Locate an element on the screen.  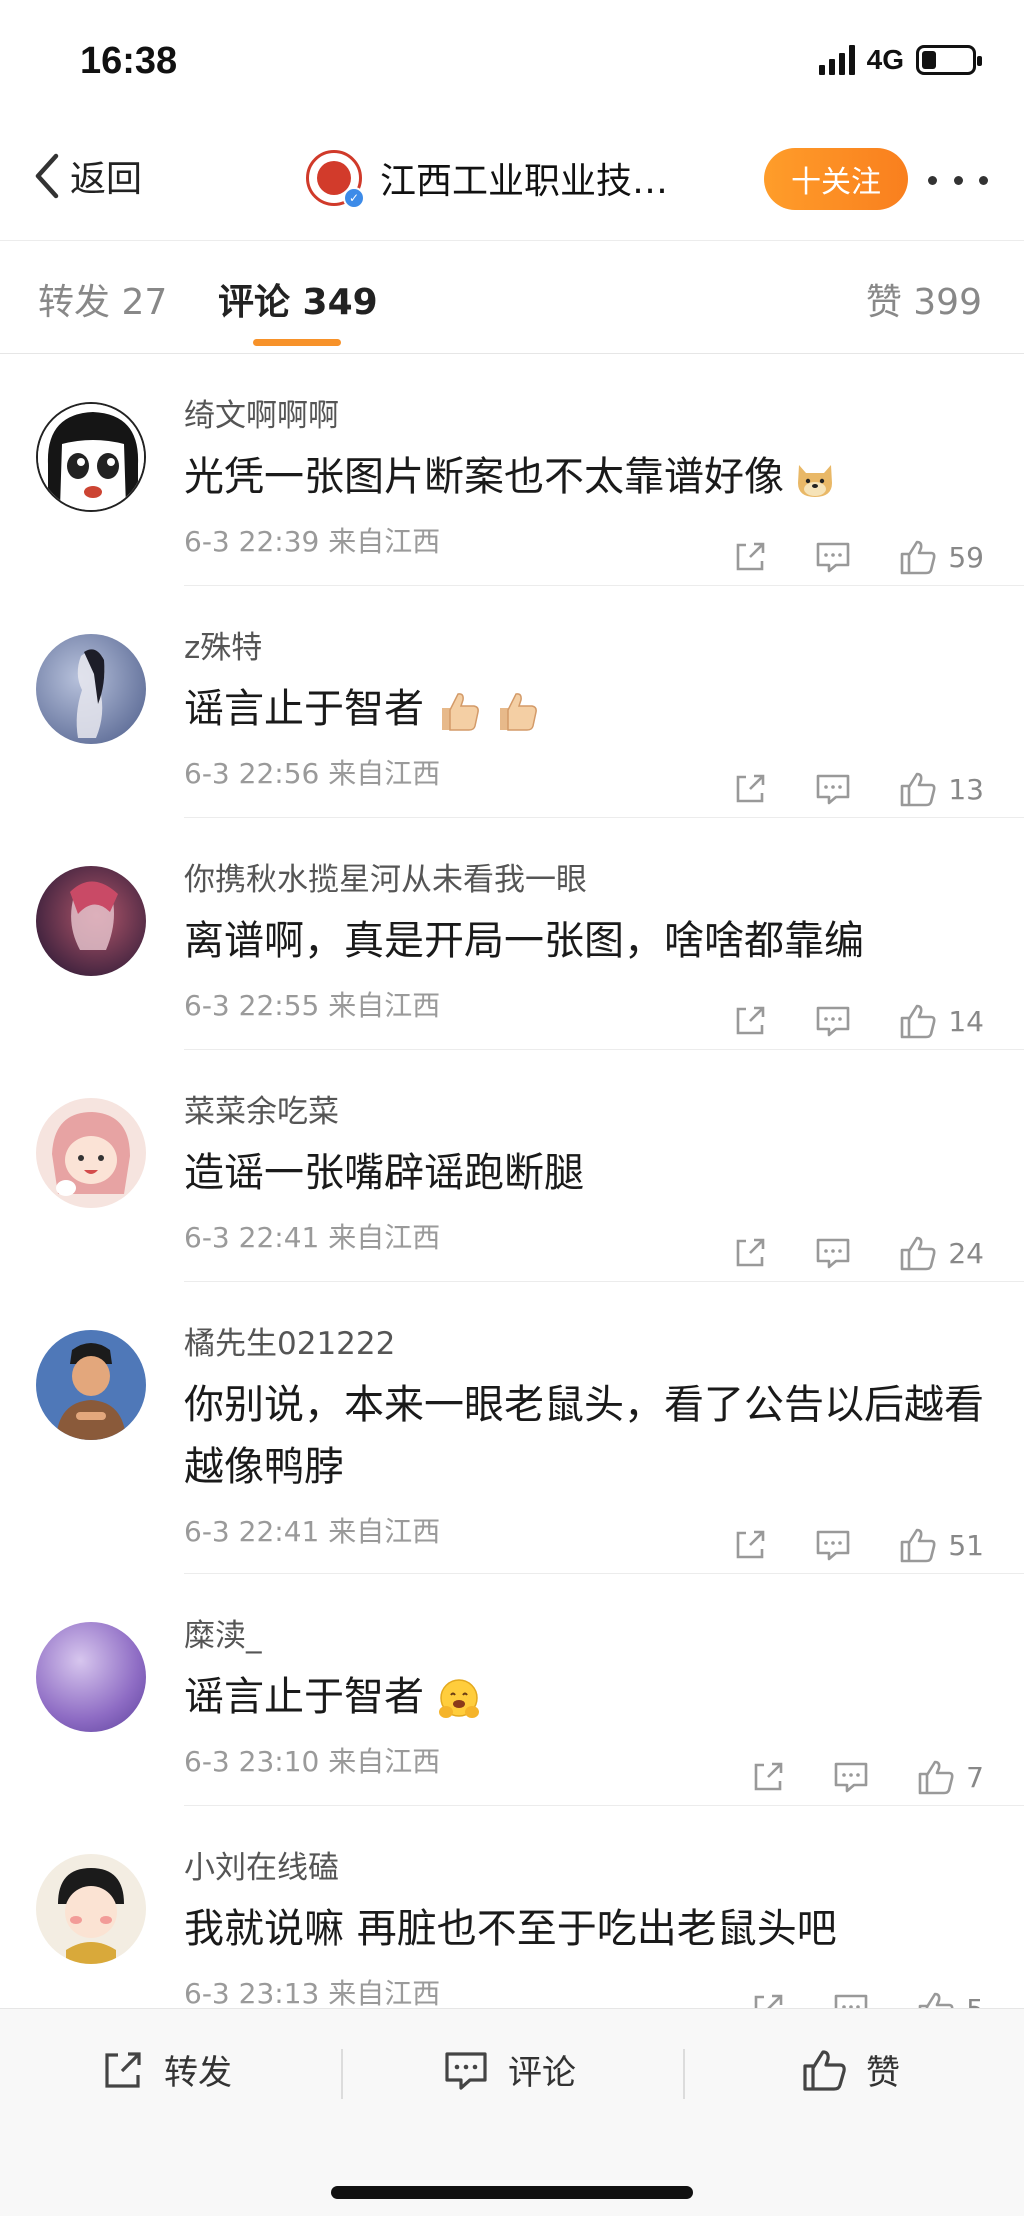
back-label: 返回 is located at coordinates (106, 179).